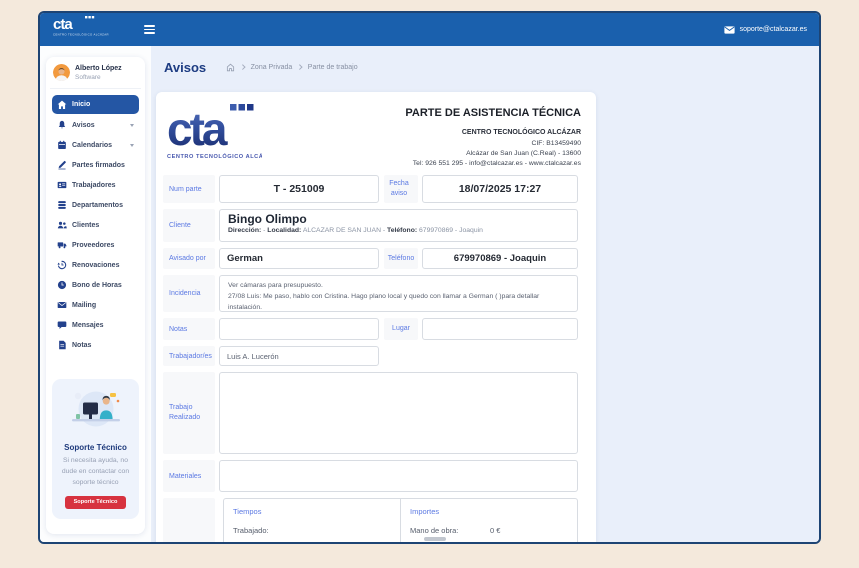 This screenshot has width=859, height=568. I want to click on num-parte-field: T - 251009, so click(299, 189).